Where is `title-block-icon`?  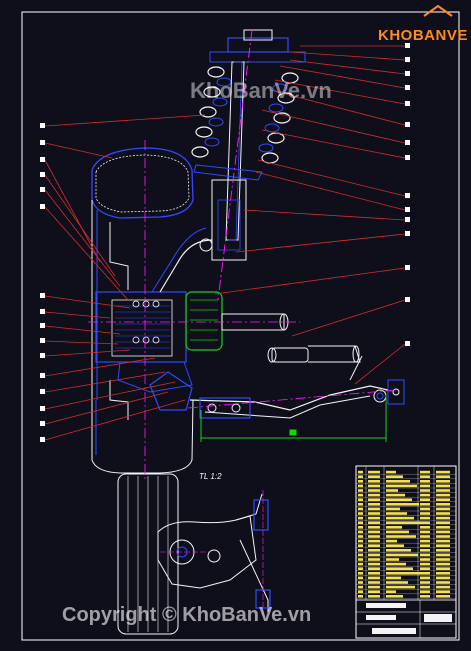
title-block-icon is located at coordinates (406, 552).